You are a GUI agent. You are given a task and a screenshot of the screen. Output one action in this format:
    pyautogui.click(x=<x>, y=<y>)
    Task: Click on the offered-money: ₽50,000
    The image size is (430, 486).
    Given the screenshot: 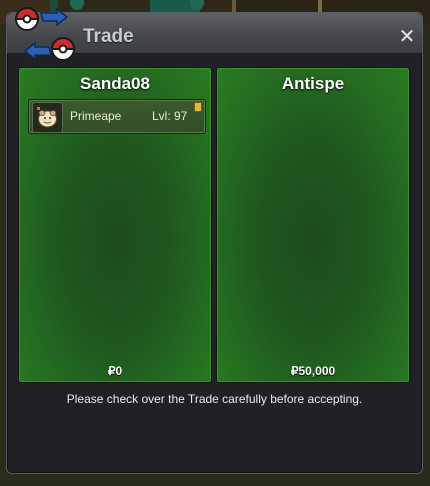 What is the action you would take?
    pyautogui.click(x=313, y=371)
    